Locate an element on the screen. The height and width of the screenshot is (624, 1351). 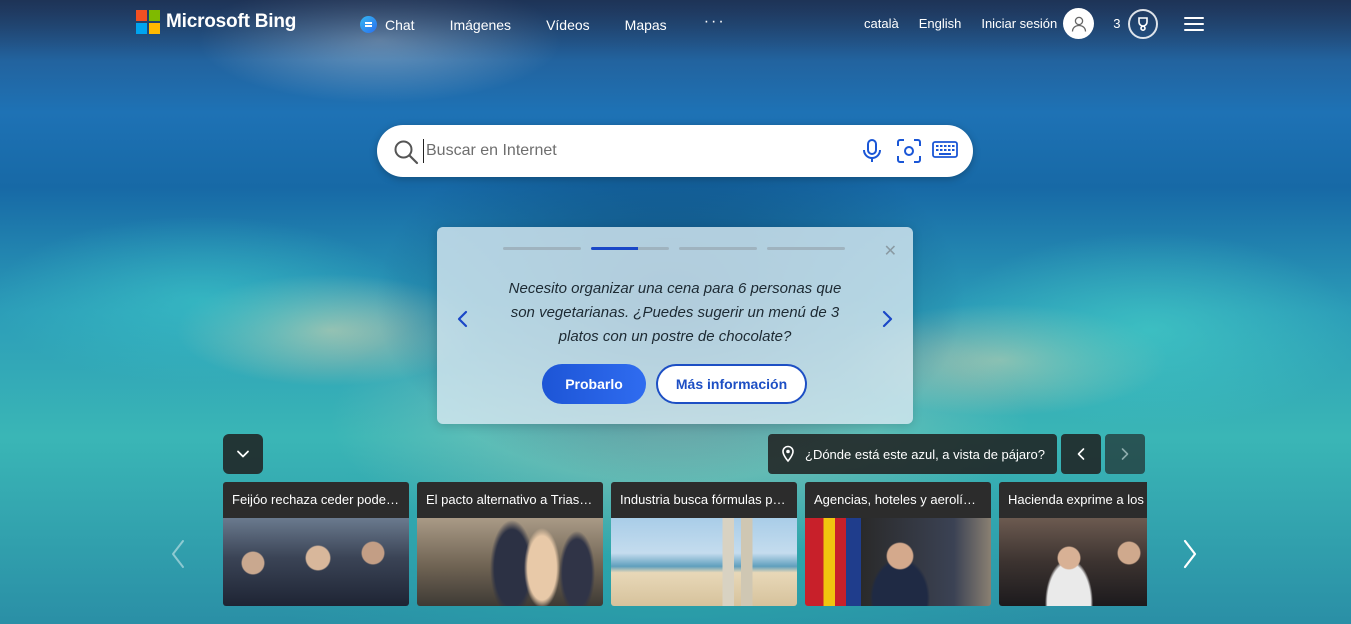
chevron-down-icon is located at coordinates (243, 454).